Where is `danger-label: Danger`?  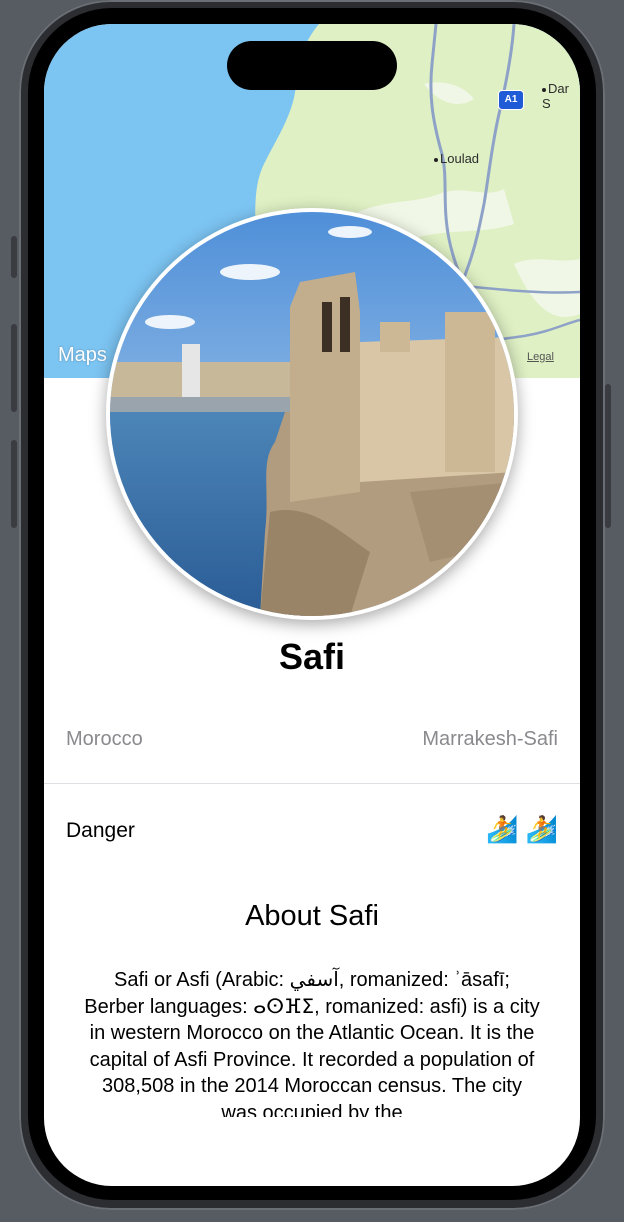
danger-label: Danger is located at coordinates (100, 830).